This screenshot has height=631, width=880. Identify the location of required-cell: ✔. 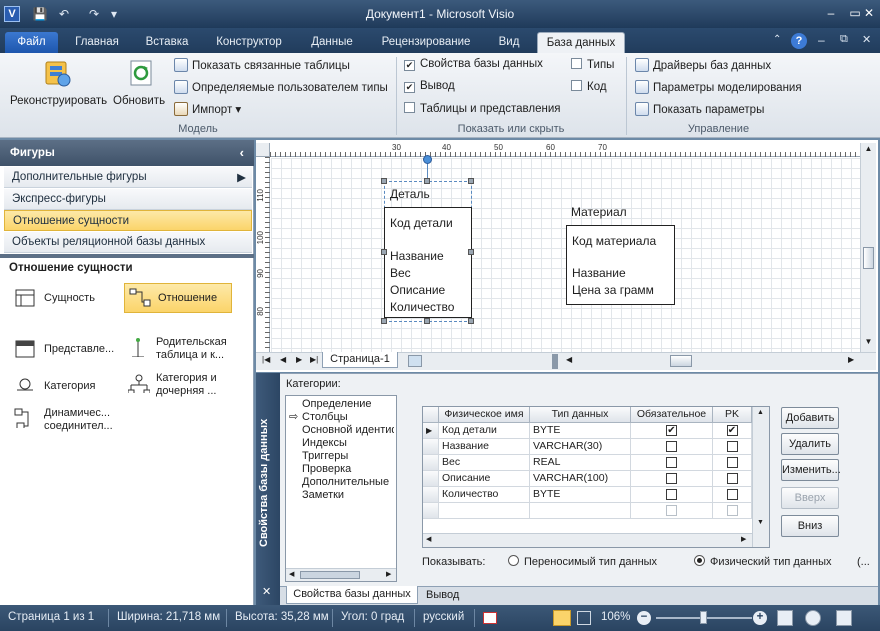
(672, 431).